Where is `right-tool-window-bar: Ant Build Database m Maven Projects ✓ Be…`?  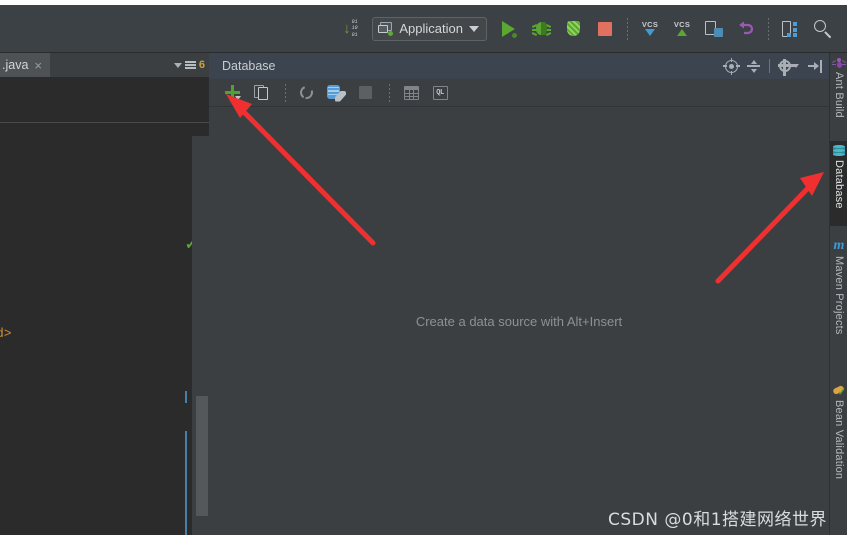
right-tool-window-bar: Ant Build Database m Maven Projects ✓ Be… is located at coordinates (838, 294).